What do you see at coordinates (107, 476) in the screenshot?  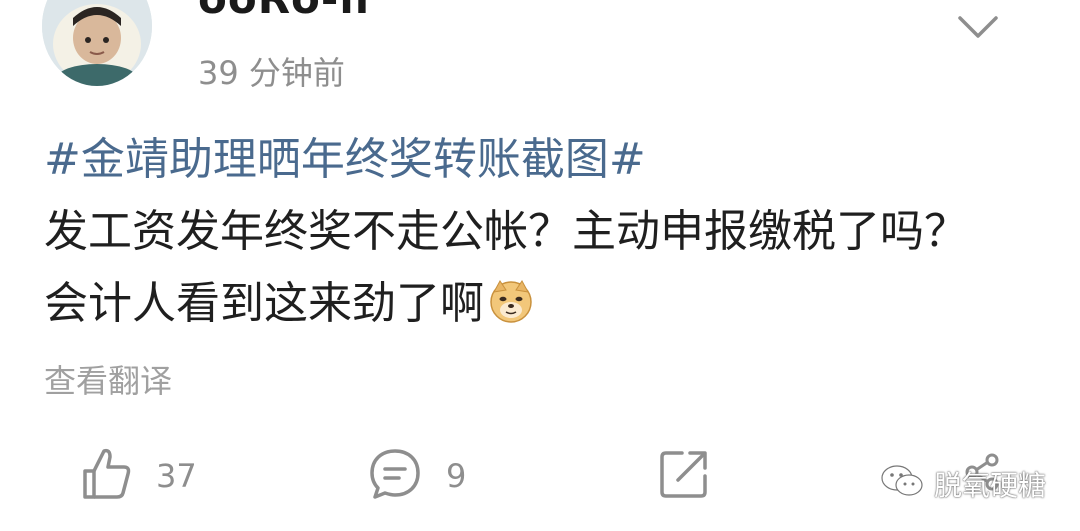 I see `thumbs-up-icon` at bounding box center [107, 476].